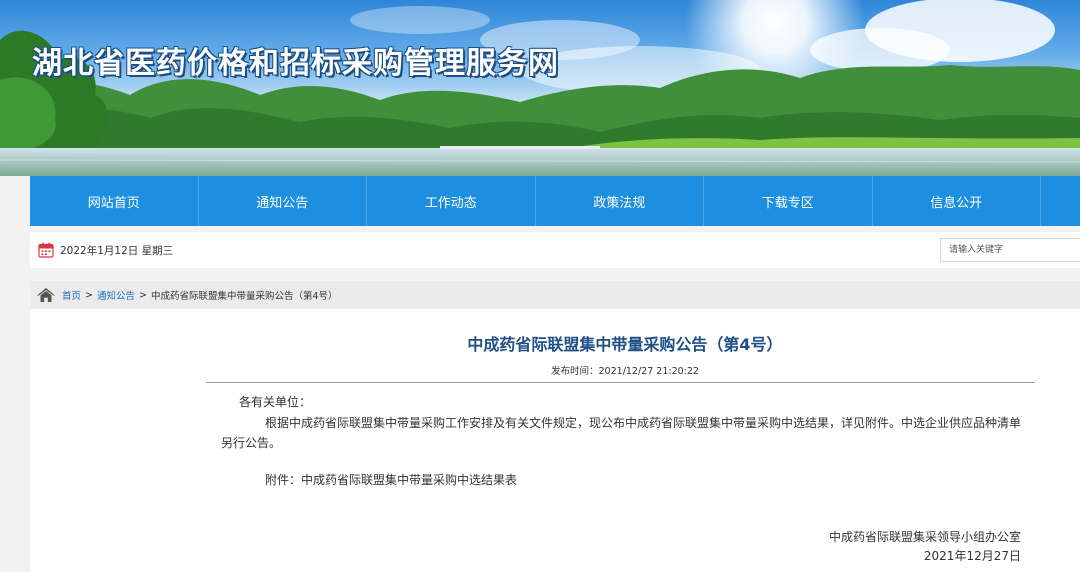 Image resolution: width=1080 pixels, height=572 pixels. Describe the element at coordinates (275, 402) in the screenshot. I see `article-salutation: 各有关单位：` at that location.